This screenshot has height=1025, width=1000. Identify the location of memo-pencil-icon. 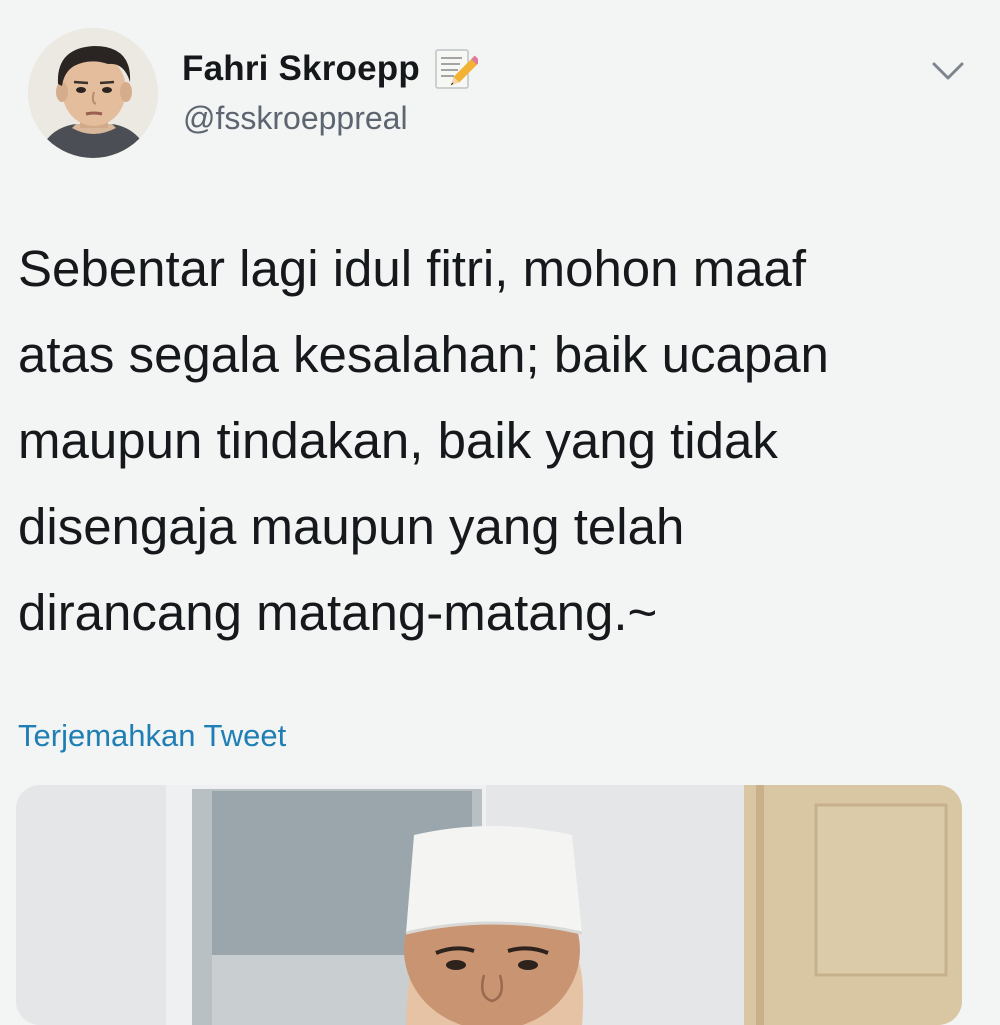
(456, 69).